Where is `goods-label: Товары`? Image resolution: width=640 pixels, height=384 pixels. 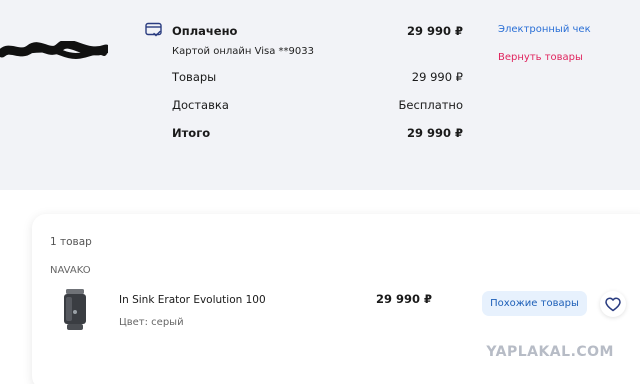
goods-label: Товары is located at coordinates (194, 77).